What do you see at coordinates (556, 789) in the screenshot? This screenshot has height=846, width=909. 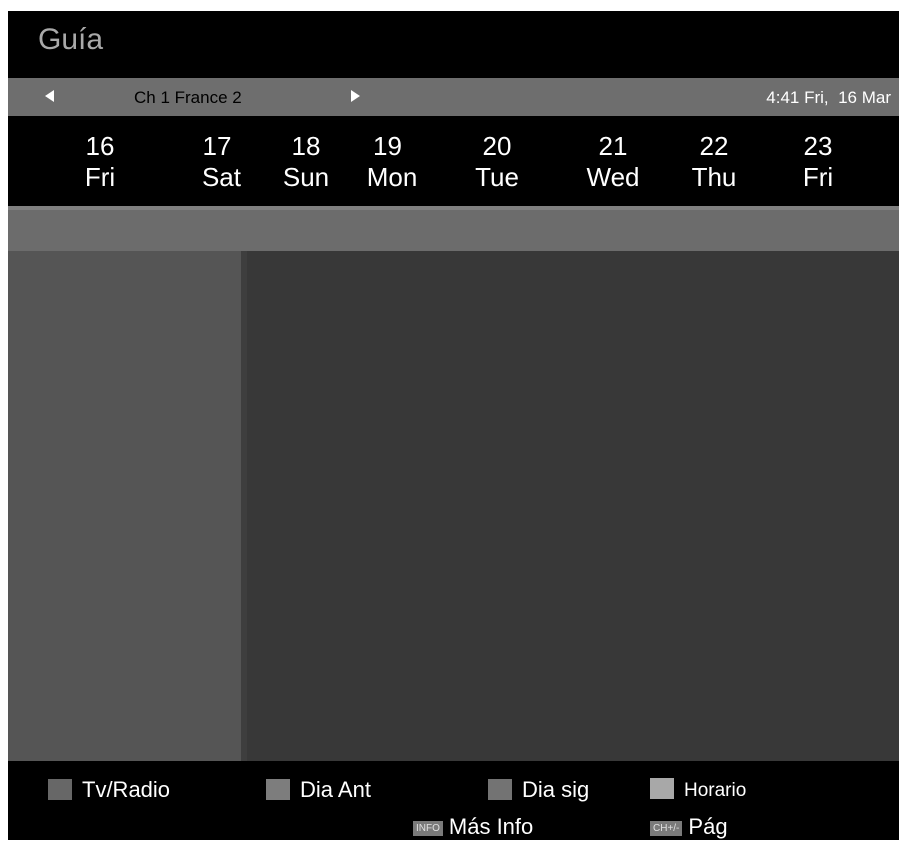 I see `next-day-label: Dia sig` at bounding box center [556, 789].